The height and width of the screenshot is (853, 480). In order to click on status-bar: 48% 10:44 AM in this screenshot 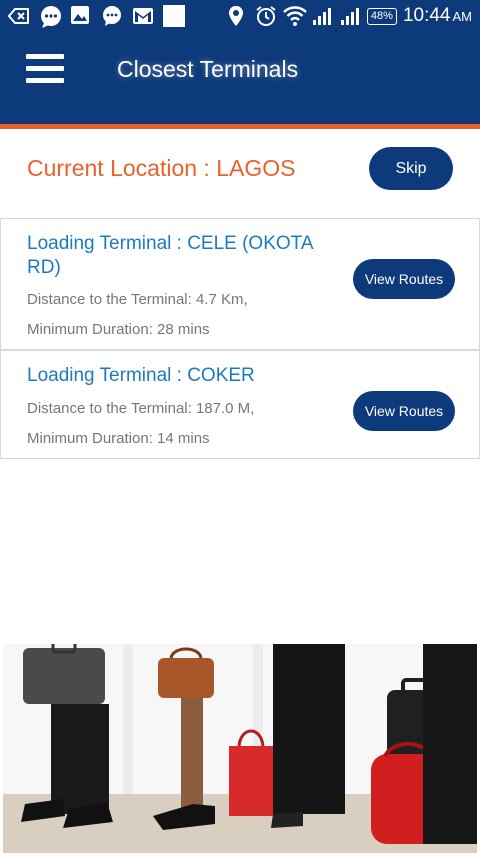, I will do `click(240, 16)`.